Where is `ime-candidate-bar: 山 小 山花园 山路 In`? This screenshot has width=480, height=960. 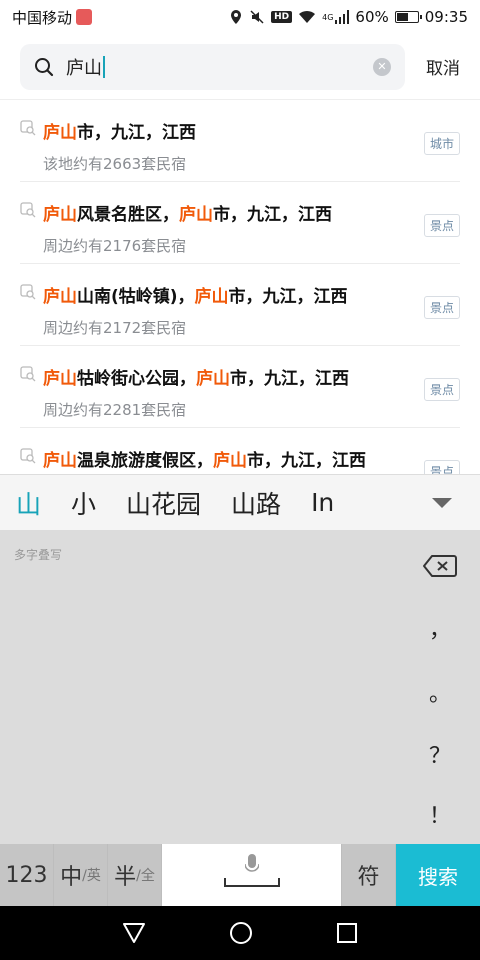
ime-candidate-bar: 山 小 山花园 山路 In is located at coordinates (240, 502).